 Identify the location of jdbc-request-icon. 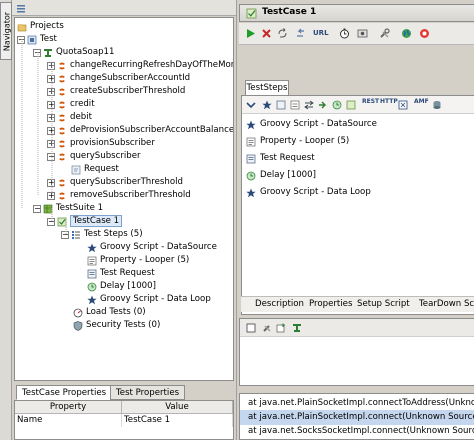
(437, 105).